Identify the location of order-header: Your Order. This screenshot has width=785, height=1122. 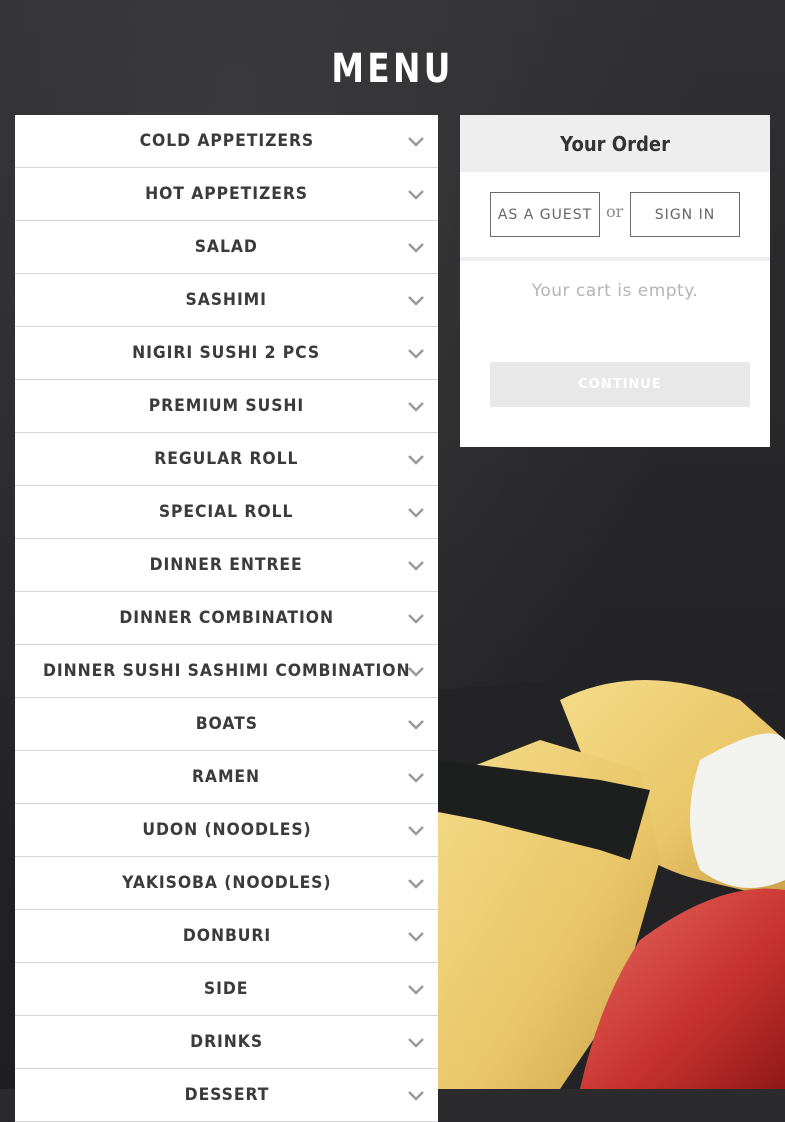
(615, 143).